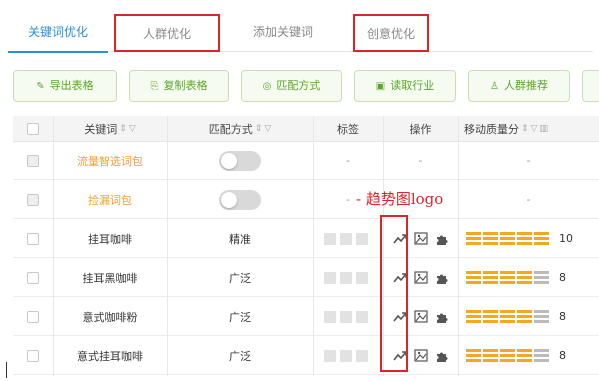 This screenshot has width=599, height=381. I want to click on table-row: 捡漏词包 - -, so click(306, 200).